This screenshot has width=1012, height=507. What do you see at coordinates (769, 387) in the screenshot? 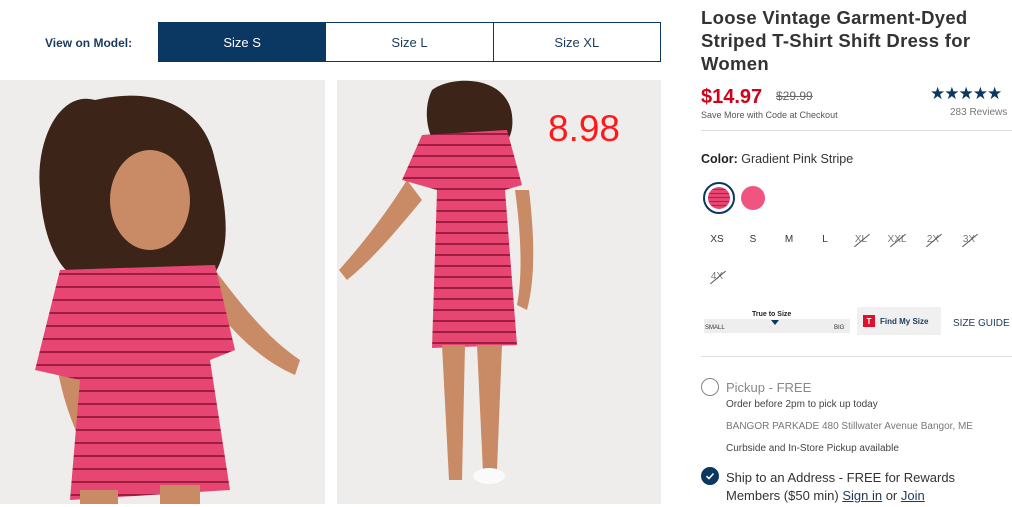
I see `pickup-title: Pickup - FREE` at bounding box center [769, 387].